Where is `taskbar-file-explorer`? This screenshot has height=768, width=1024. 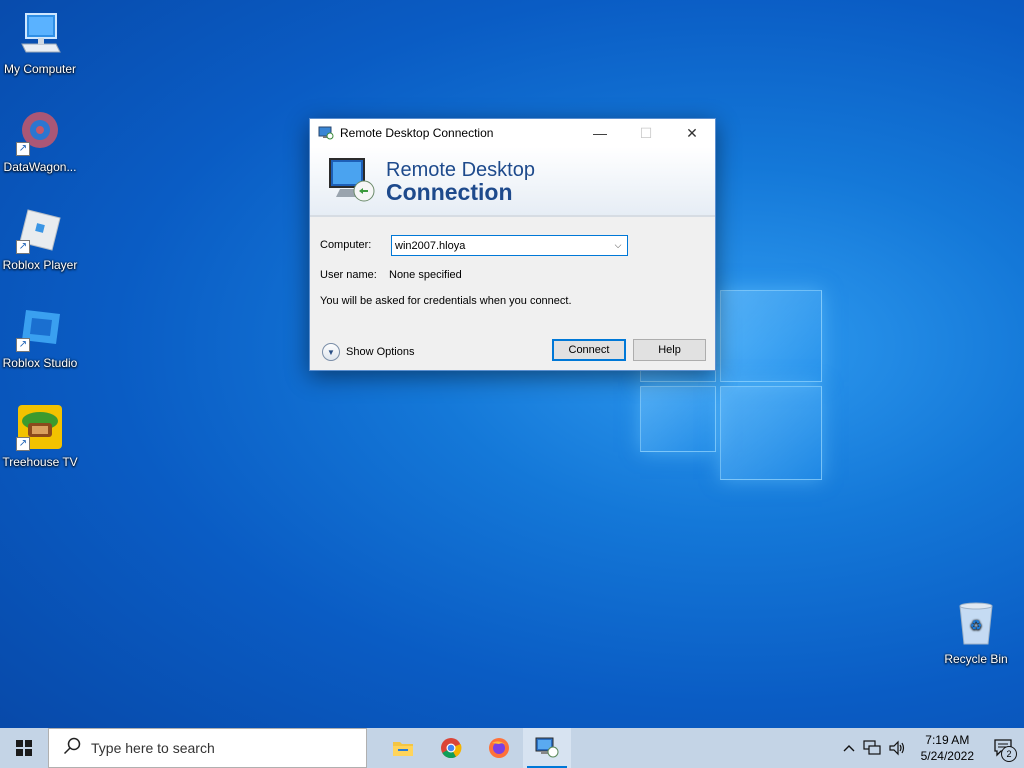
taskbar-file-explorer is located at coordinates (403, 748).